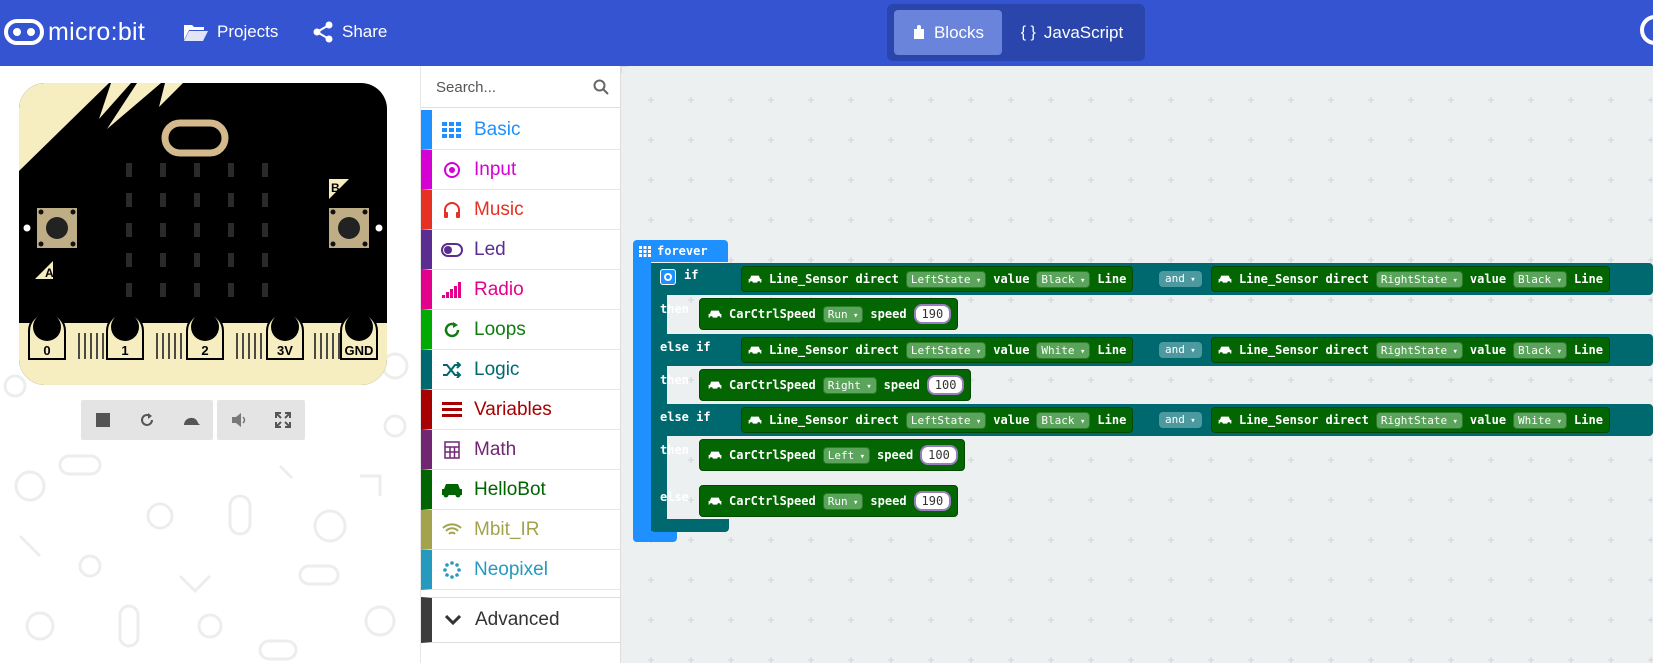  I want to click on category-advanced: Advanced, so click(521, 620).